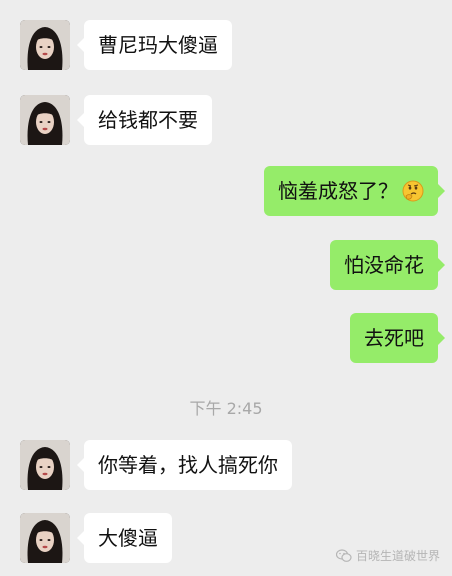 This screenshot has width=452, height=576. What do you see at coordinates (338, 191) in the screenshot?
I see `message-text: 恼羞成怒了？` at bounding box center [338, 191].